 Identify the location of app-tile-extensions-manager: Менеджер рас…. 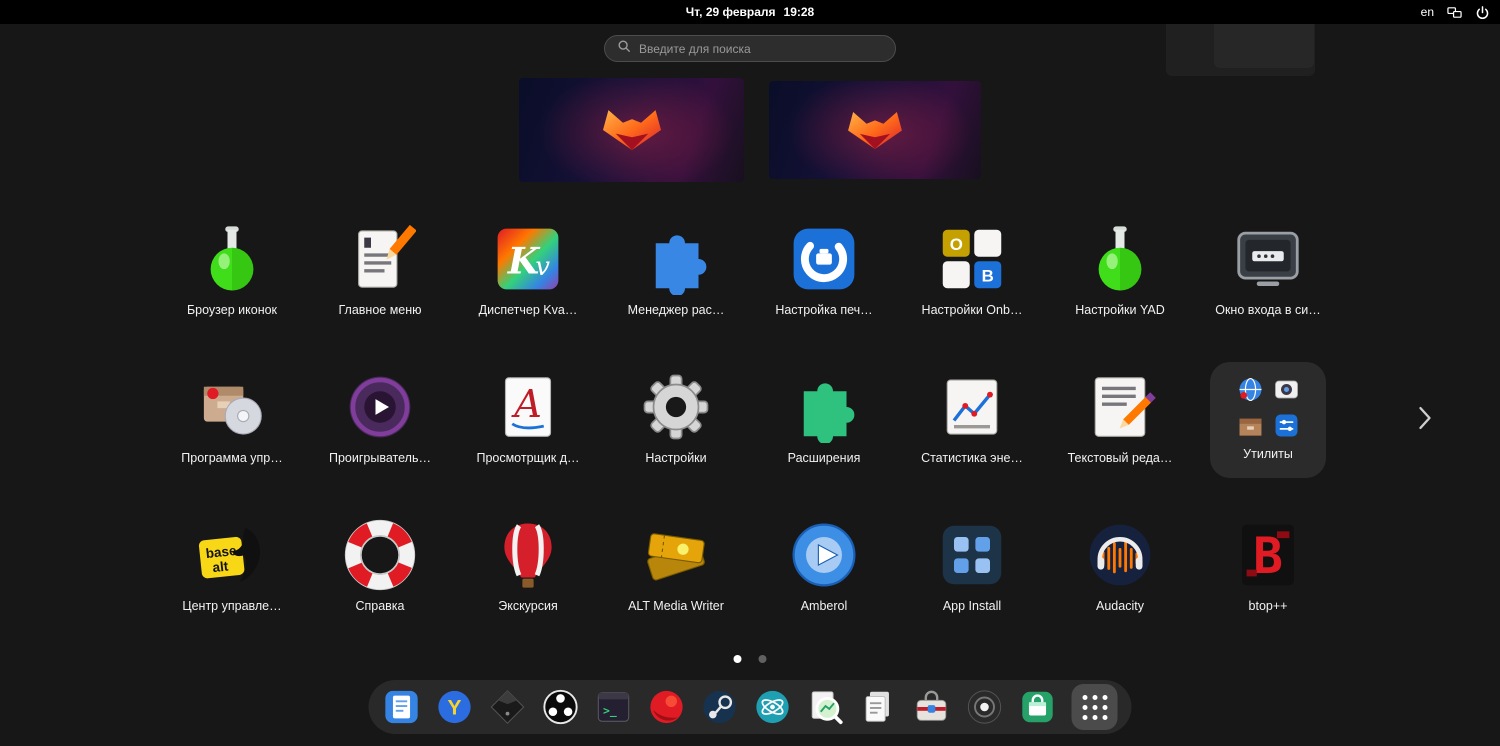
(676, 296).